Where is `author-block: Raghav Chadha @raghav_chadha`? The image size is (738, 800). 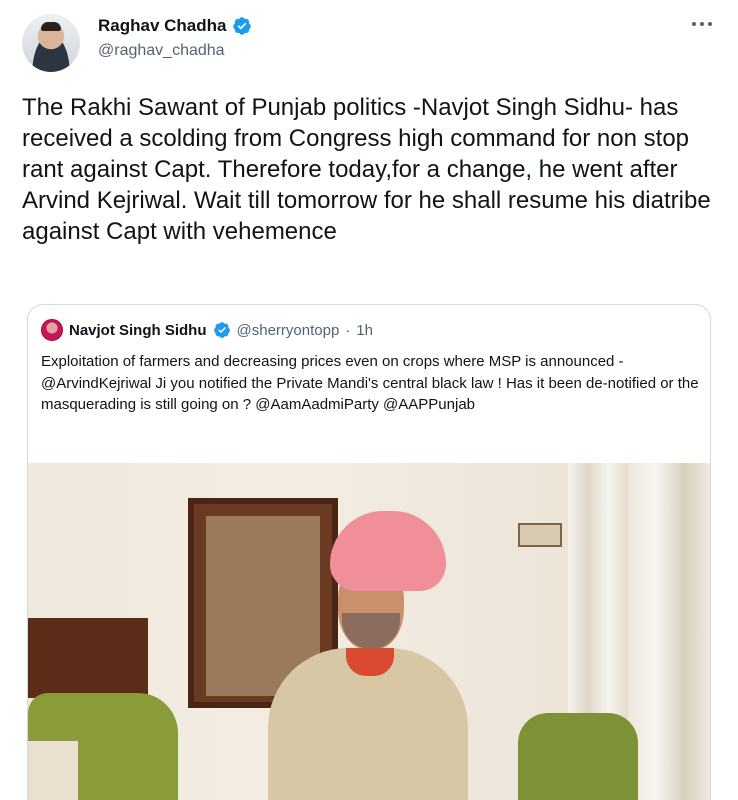
author-block: Raghav Chadha @raghav_chadha is located at coordinates (175, 38).